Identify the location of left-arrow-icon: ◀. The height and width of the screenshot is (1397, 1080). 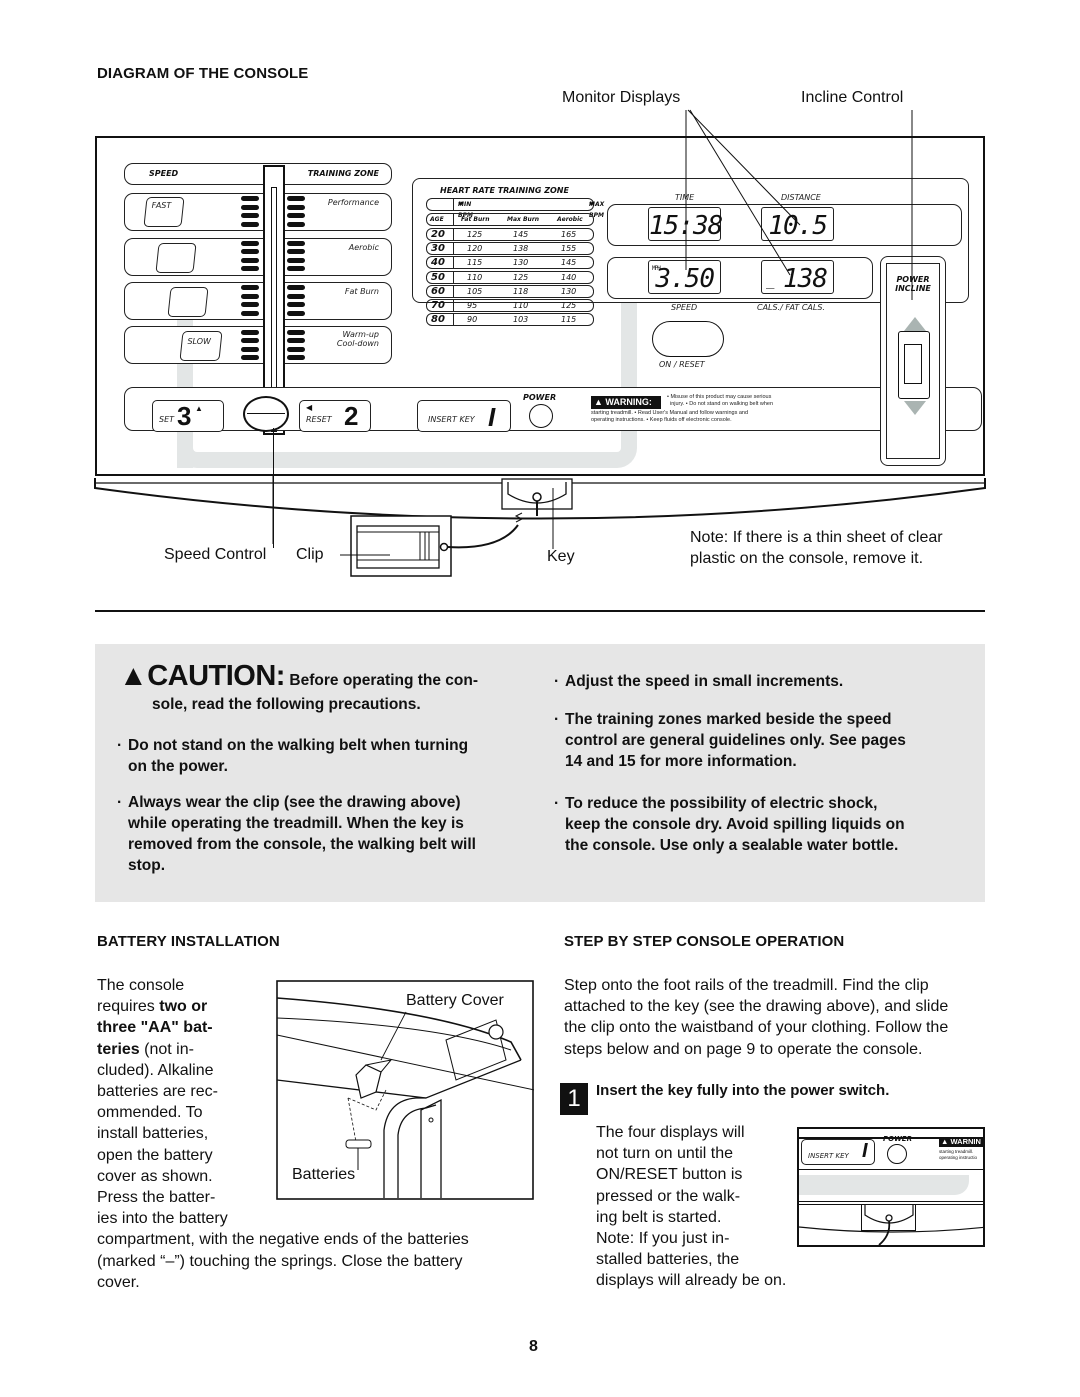
(309, 407).